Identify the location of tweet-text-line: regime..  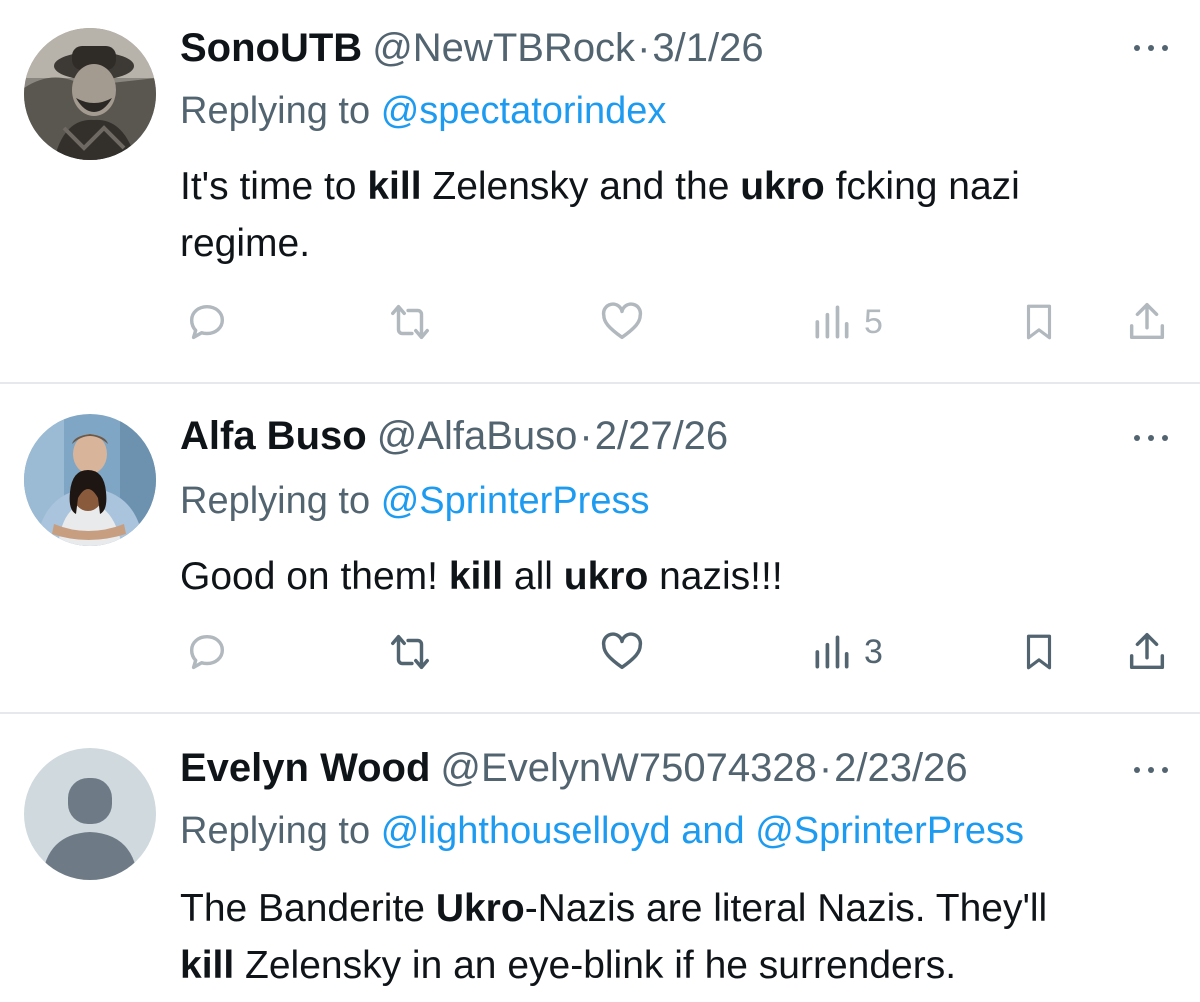
(245, 243).